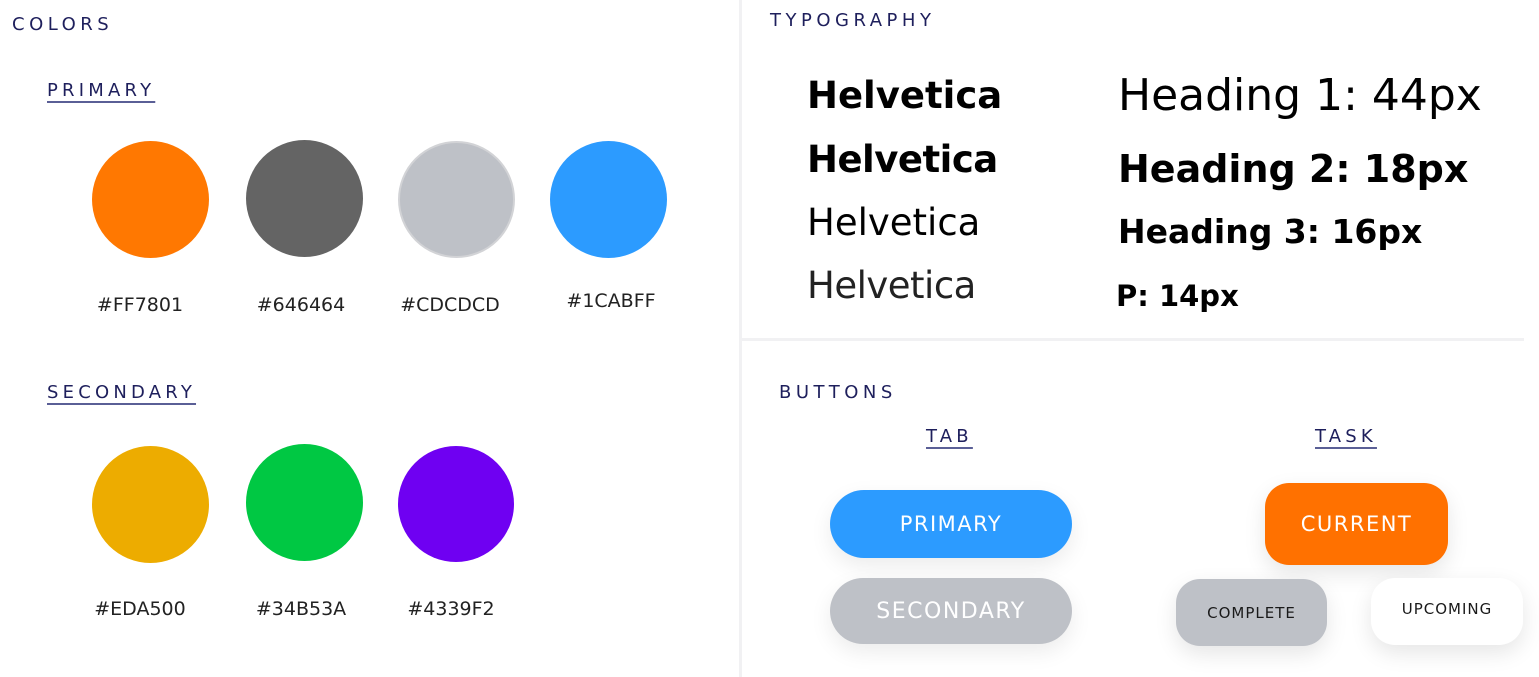 The width and height of the screenshot is (1539, 677). I want to click on task-current-button-label: CURRENT, so click(1356, 524).